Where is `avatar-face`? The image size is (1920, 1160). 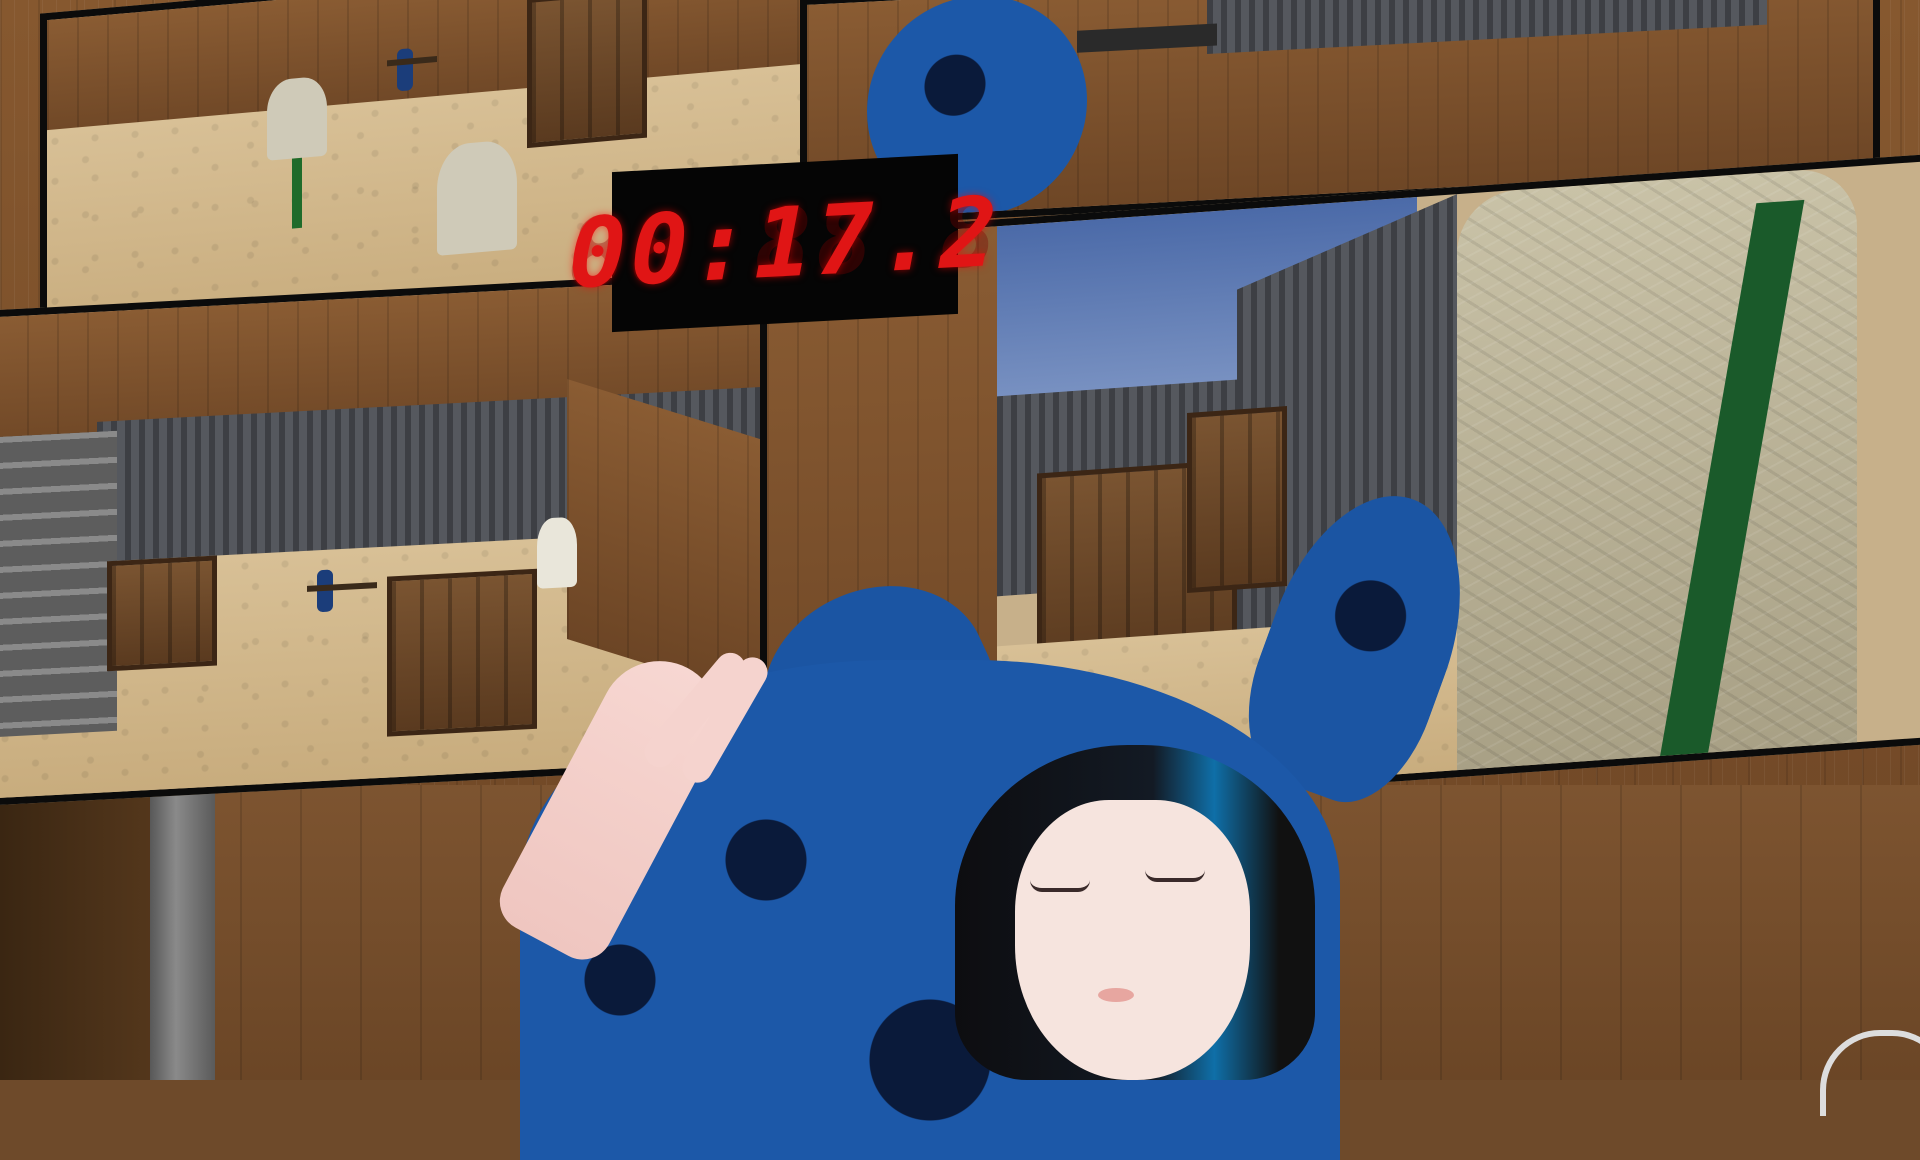
avatar-face is located at coordinates (1132, 940).